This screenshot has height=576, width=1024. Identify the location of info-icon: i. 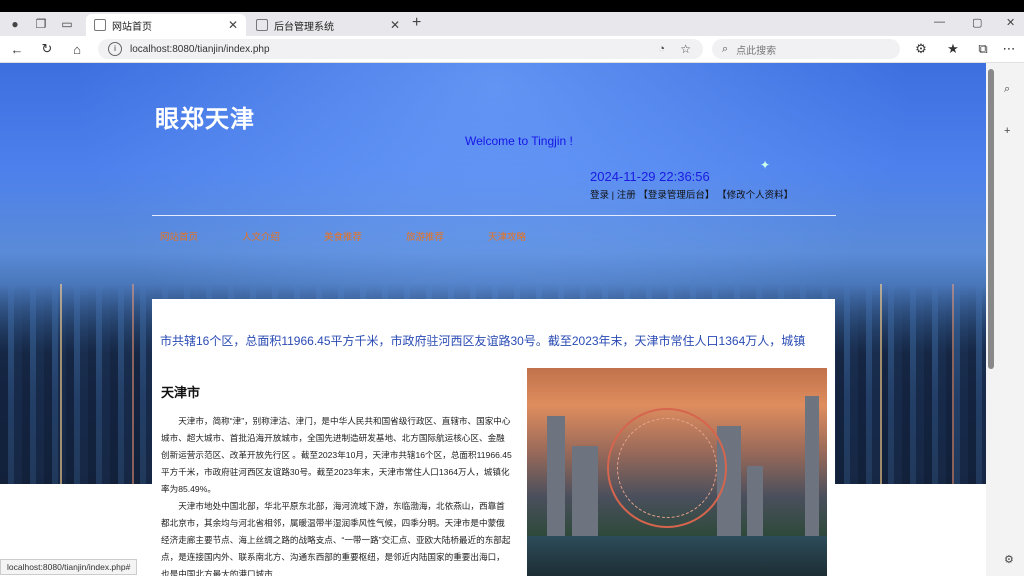
(115, 49).